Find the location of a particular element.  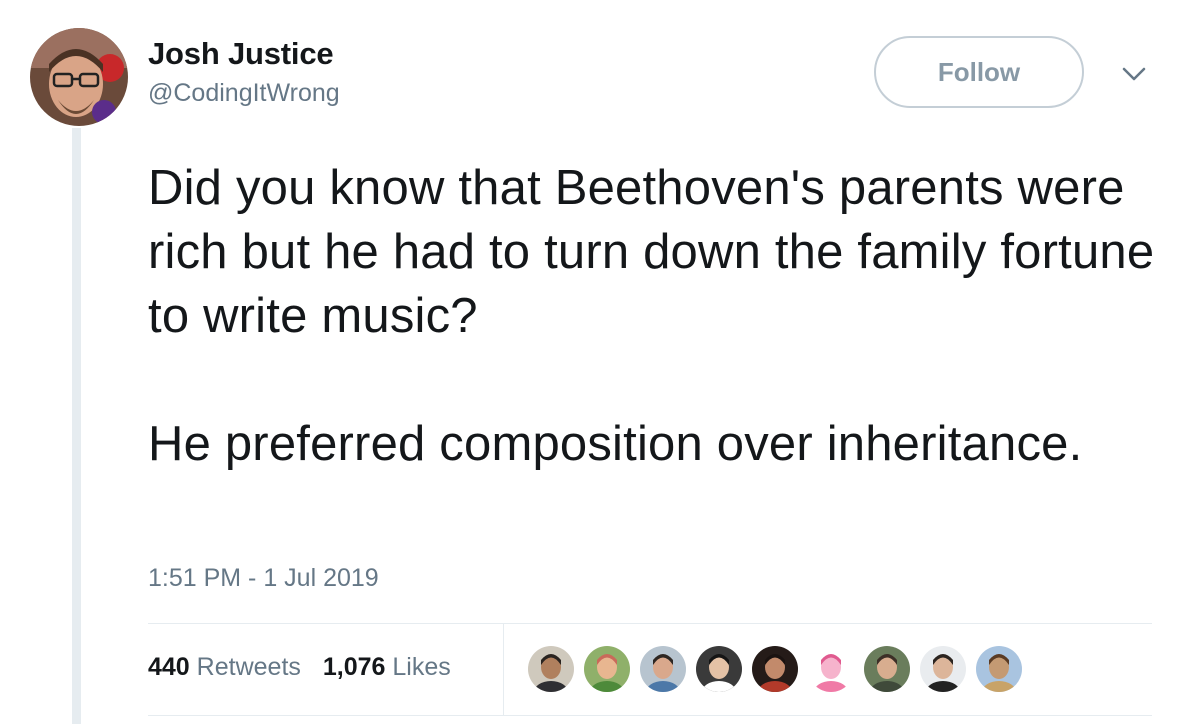

more-options-chevron-icon is located at coordinates (1134, 74).